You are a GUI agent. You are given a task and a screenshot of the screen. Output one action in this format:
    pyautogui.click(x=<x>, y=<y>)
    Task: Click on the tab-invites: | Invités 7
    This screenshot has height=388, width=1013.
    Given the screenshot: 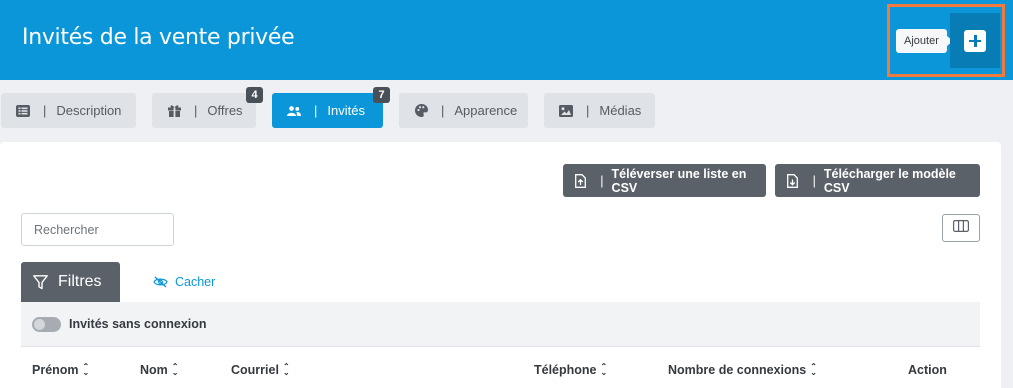 What is the action you would take?
    pyautogui.click(x=331, y=107)
    